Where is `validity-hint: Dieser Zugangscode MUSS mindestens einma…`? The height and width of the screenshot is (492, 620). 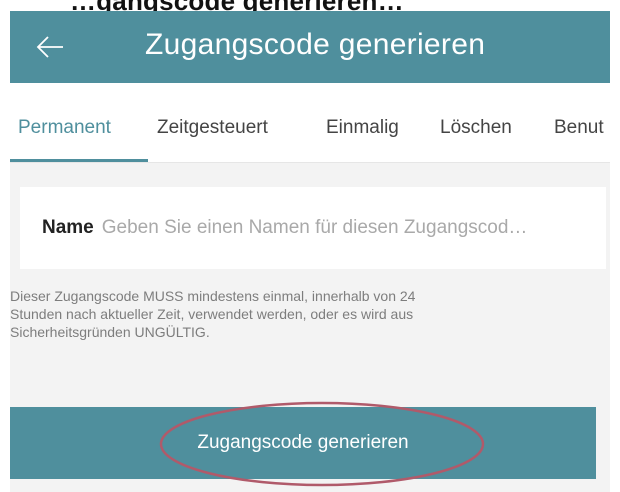 validity-hint: Dieser Zugangscode MUSS mindestens einma… is located at coordinates (290, 314).